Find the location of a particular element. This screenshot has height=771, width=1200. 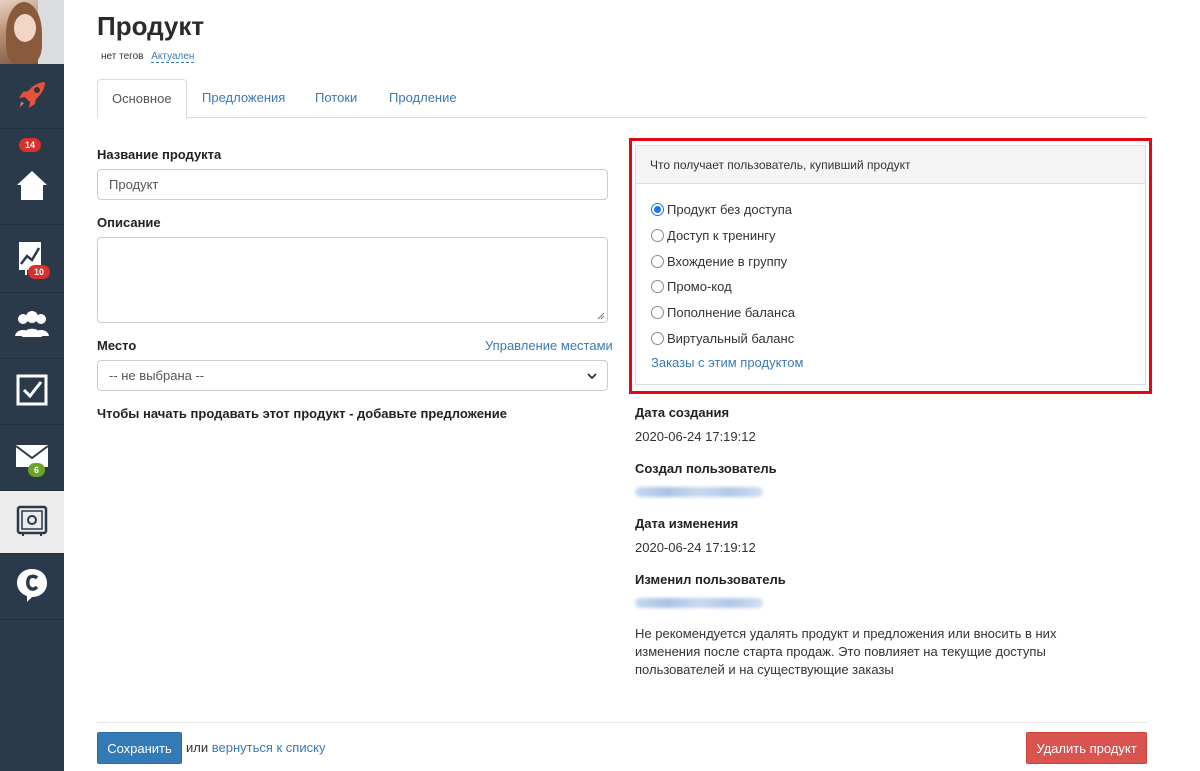

sidebar-item-mail: 6 is located at coordinates (32, 458).